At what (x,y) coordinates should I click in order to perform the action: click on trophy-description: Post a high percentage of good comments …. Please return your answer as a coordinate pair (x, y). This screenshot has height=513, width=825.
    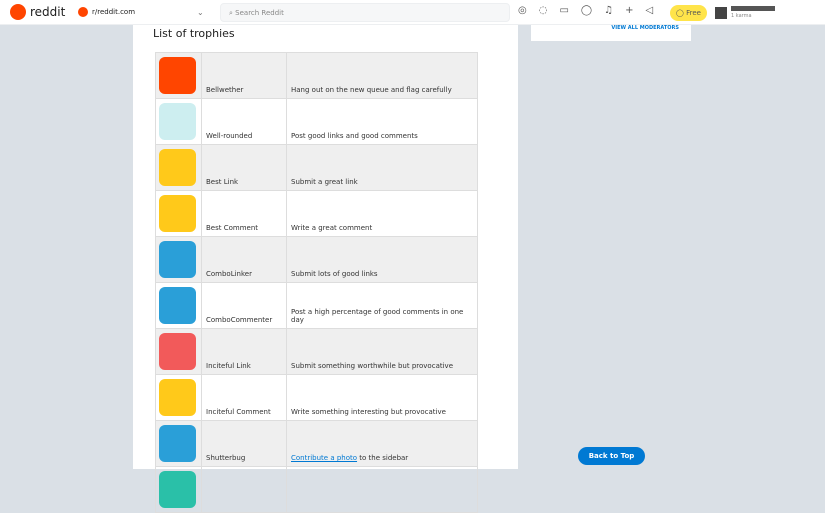
    Looking at the image, I should click on (382, 305).